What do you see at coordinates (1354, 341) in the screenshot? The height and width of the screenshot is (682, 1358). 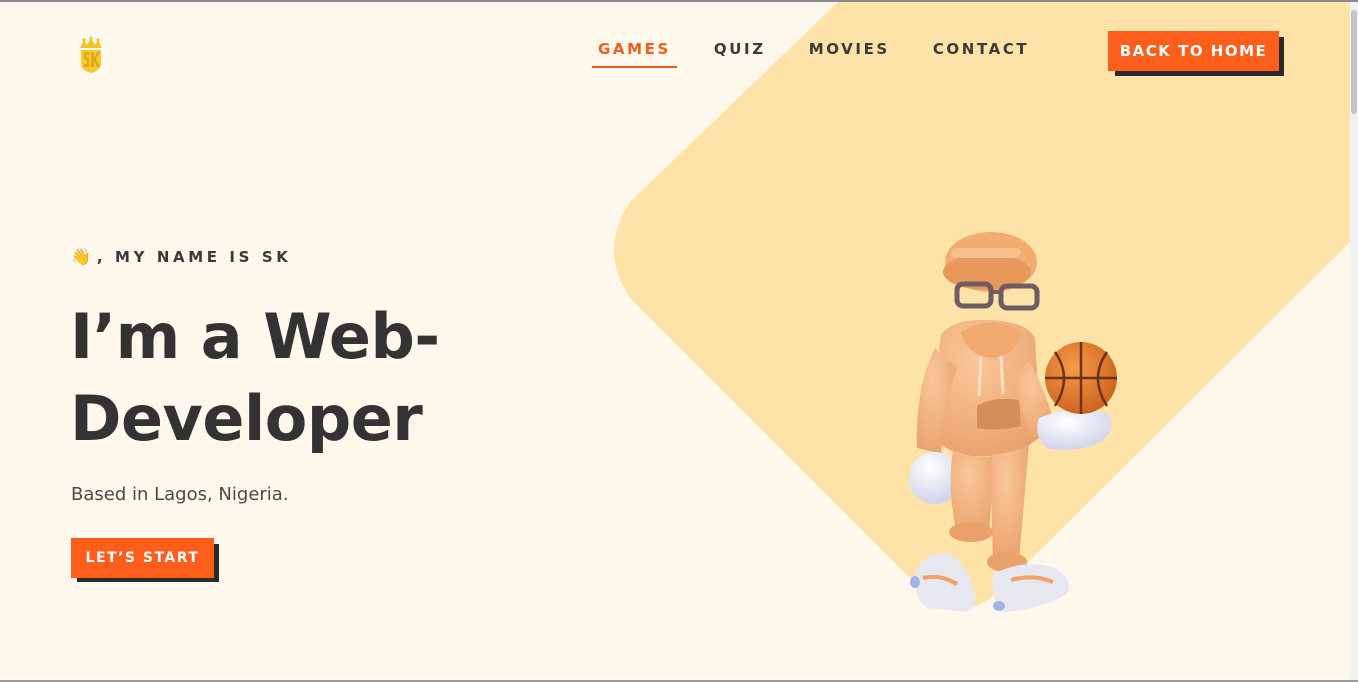 I see `page-scrollbar` at bounding box center [1354, 341].